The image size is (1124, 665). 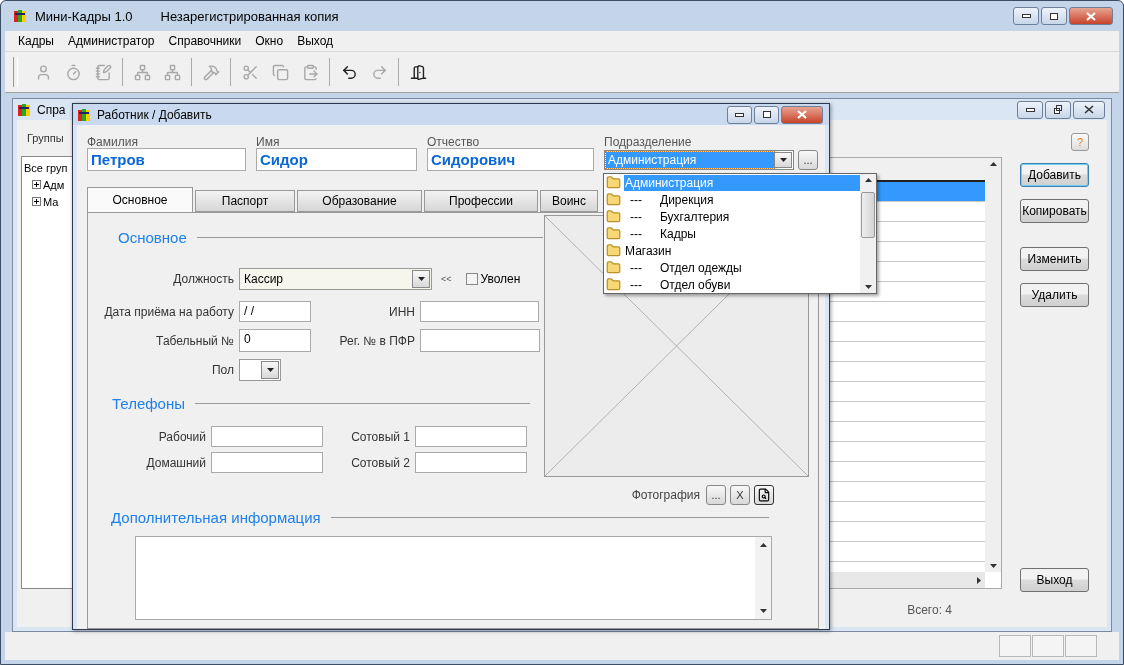 I want to click on field-label: Дата приёма на работу, so click(x=169, y=311).